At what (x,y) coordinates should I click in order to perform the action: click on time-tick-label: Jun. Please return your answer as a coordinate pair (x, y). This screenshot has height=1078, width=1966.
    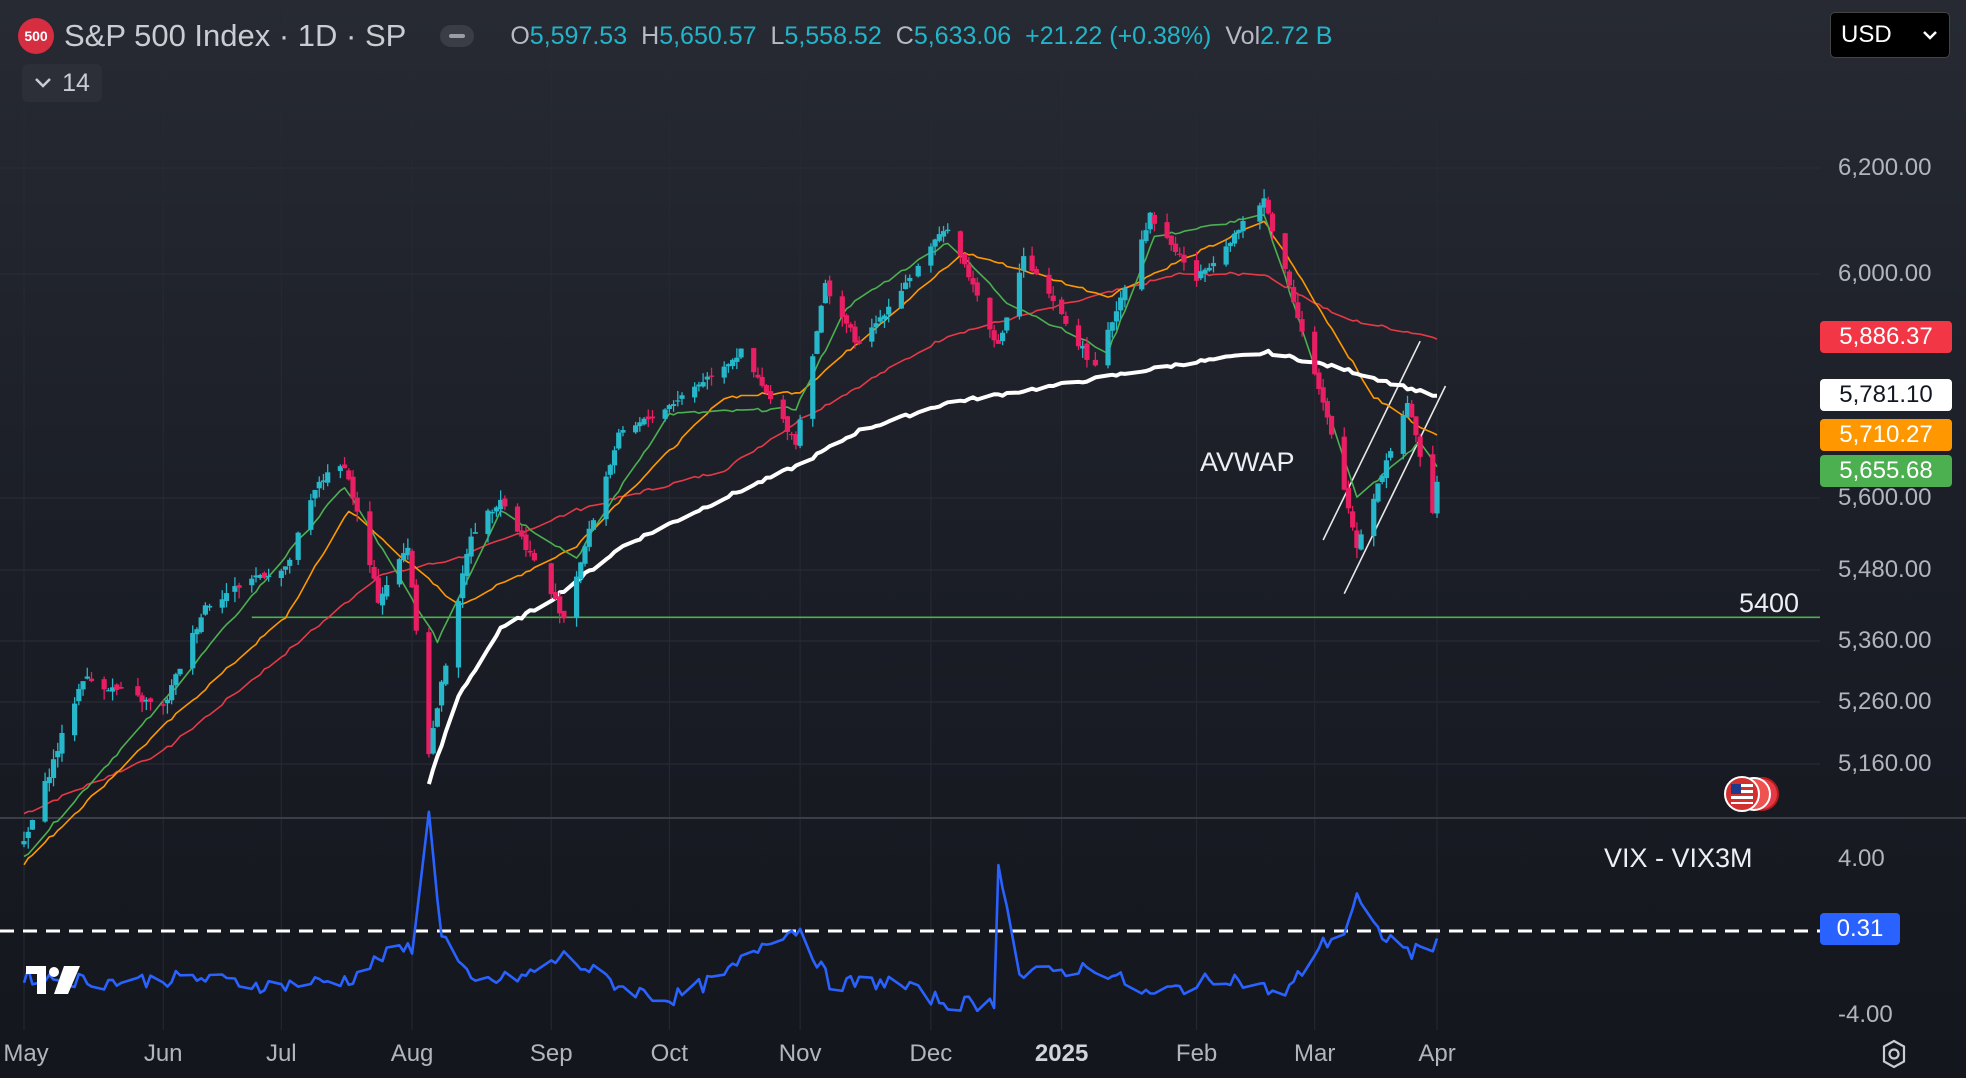
    Looking at the image, I should click on (163, 1053).